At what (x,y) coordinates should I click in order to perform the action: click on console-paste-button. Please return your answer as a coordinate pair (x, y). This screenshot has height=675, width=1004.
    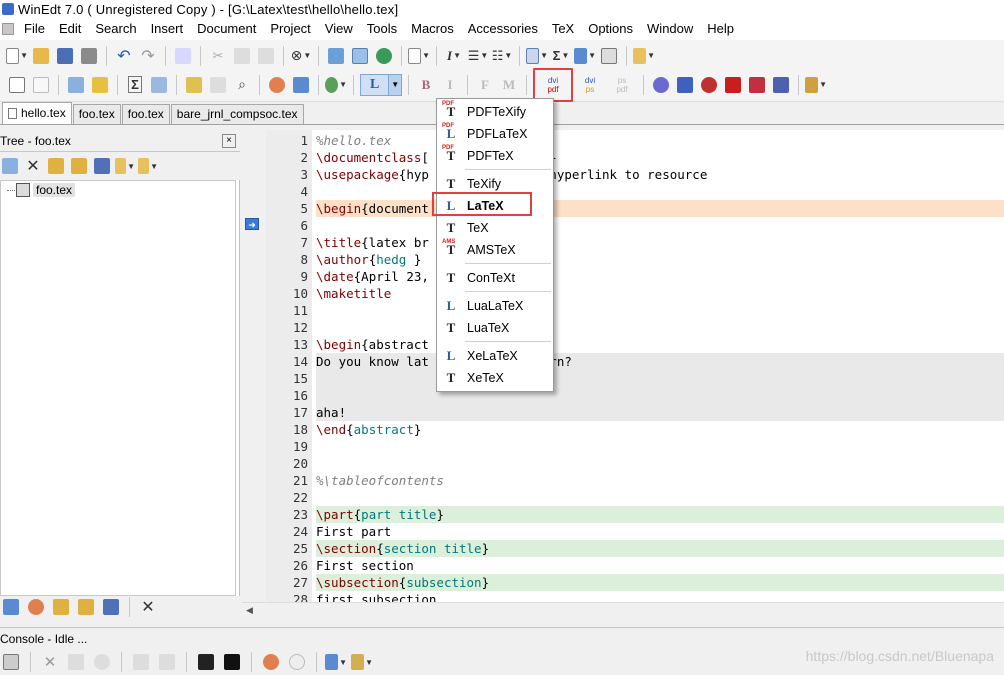
    Looking at the image, I should click on (167, 662).